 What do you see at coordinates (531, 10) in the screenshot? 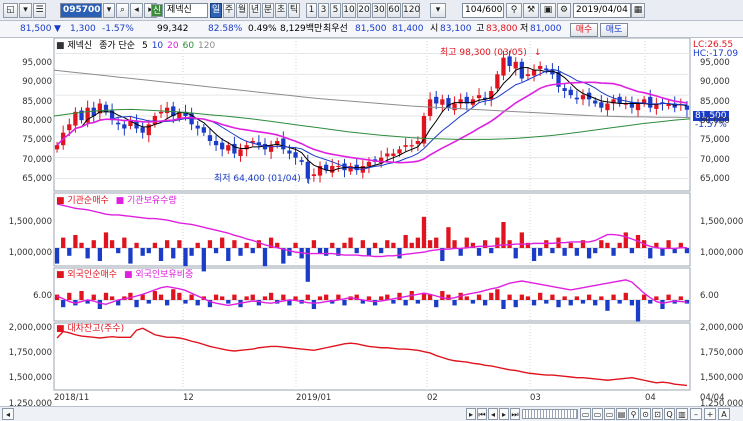
I see `tool-icon: ⚒` at bounding box center [531, 10].